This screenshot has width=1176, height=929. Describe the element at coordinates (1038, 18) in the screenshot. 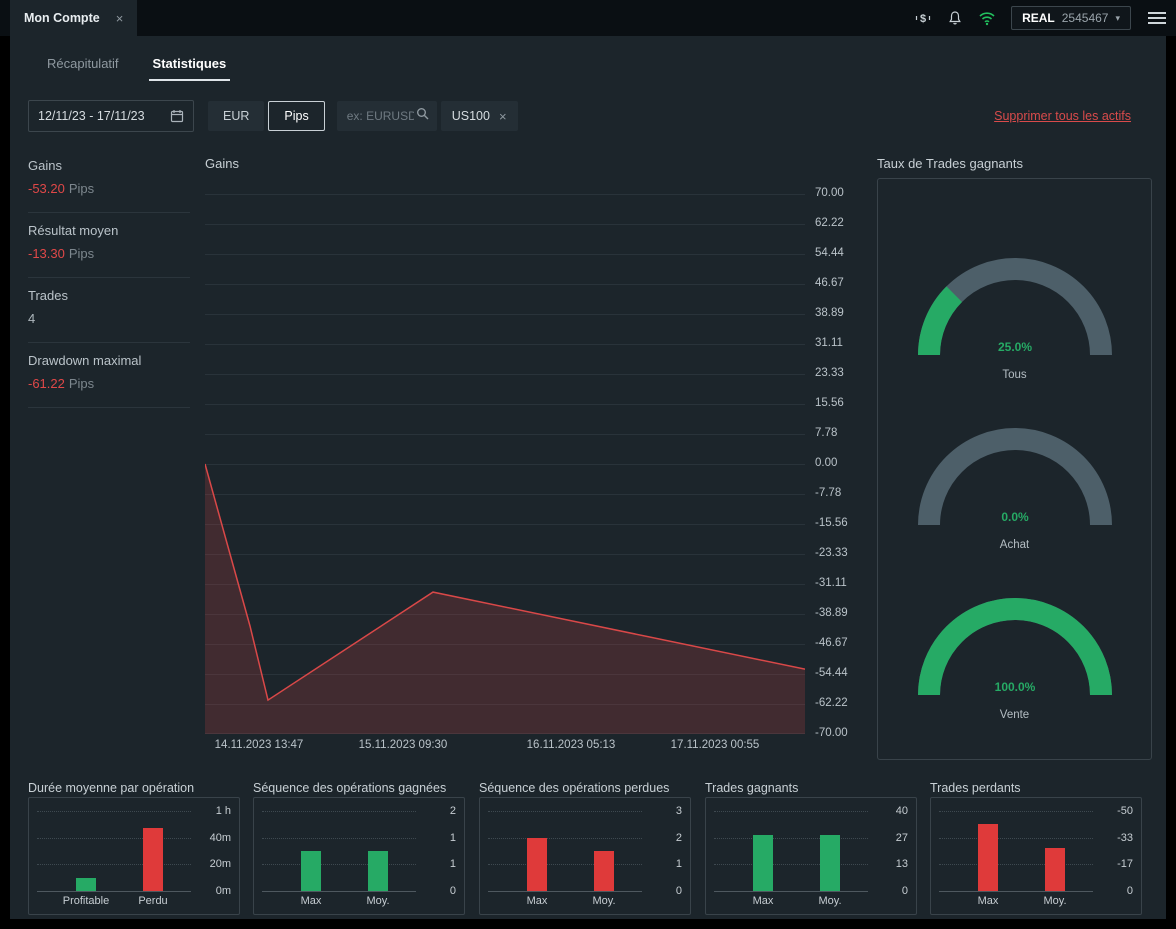

I see `account-type-label: REAL` at that location.